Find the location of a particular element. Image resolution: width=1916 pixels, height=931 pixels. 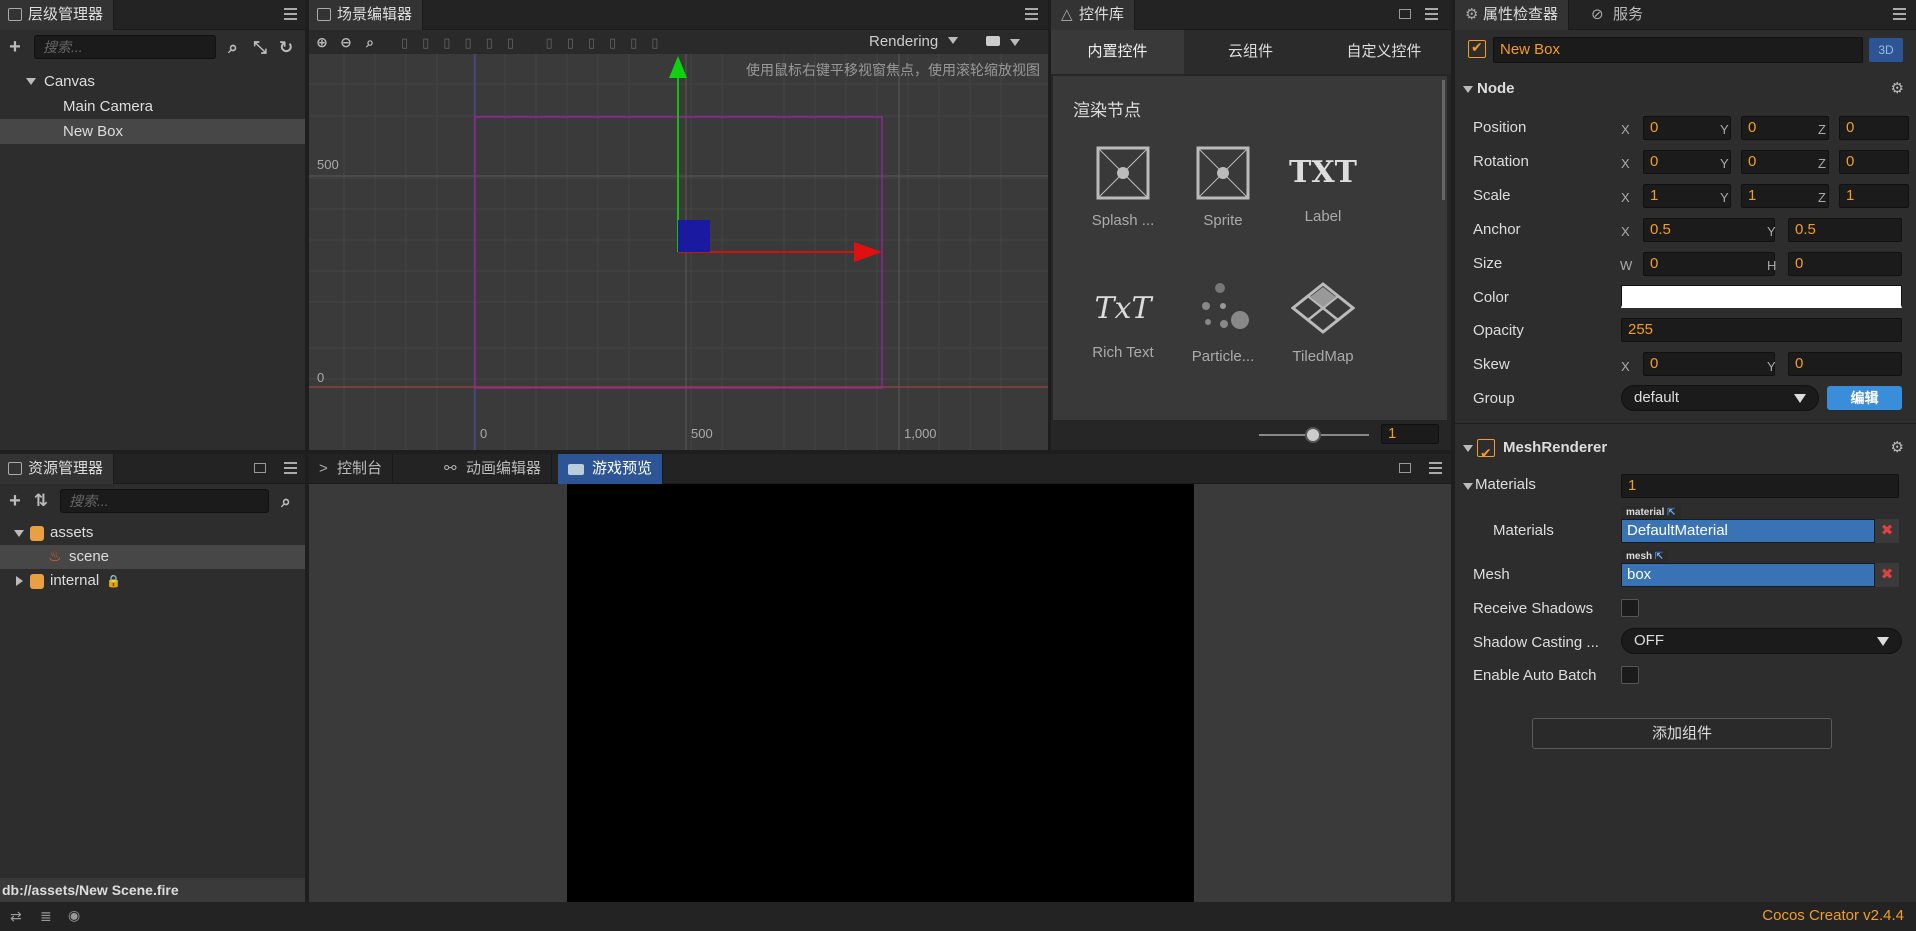

tab-assets: 资源管理器 is located at coordinates (57, 469).